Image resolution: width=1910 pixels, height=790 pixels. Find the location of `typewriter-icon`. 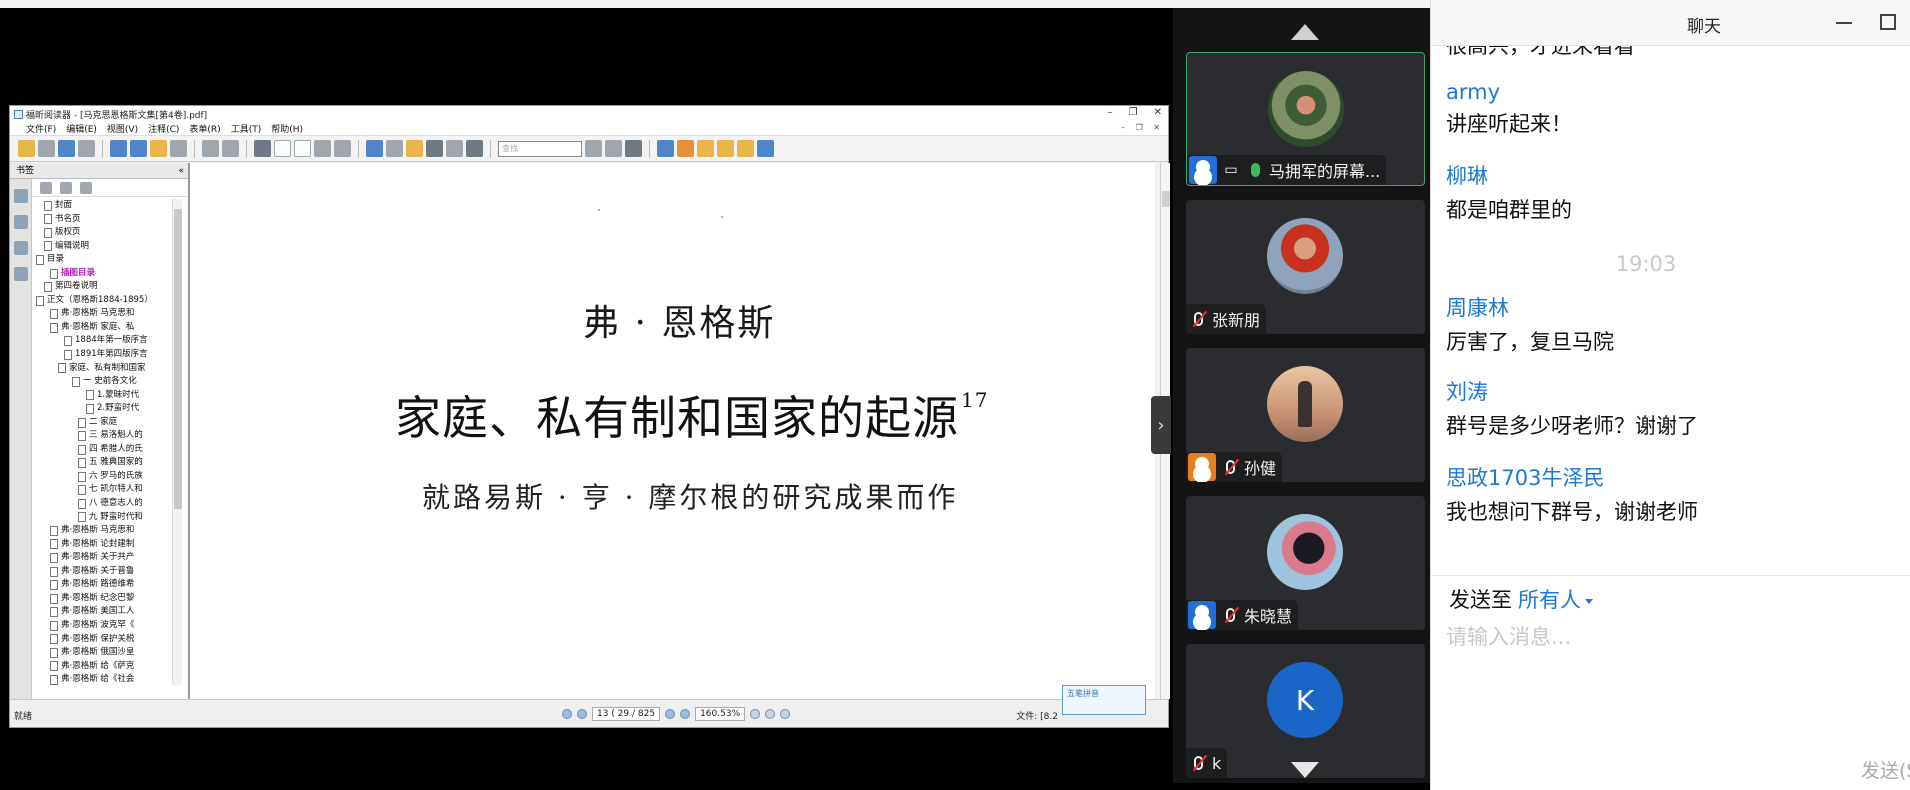

typewriter-icon is located at coordinates (454, 148).